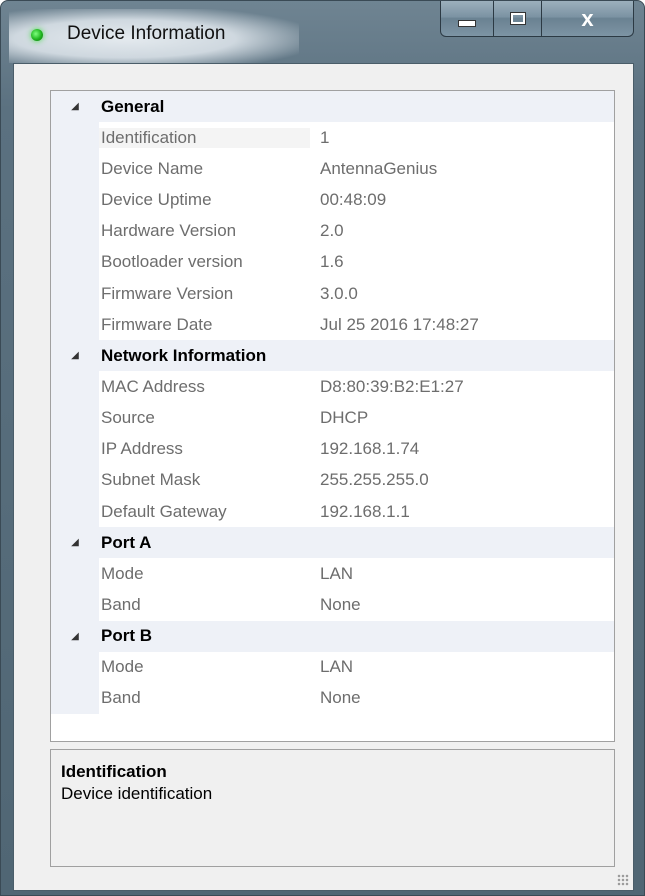 The image size is (645, 896). What do you see at coordinates (332, 356) in the screenshot?
I see `category-network-information: ◢ Network Information` at bounding box center [332, 356].